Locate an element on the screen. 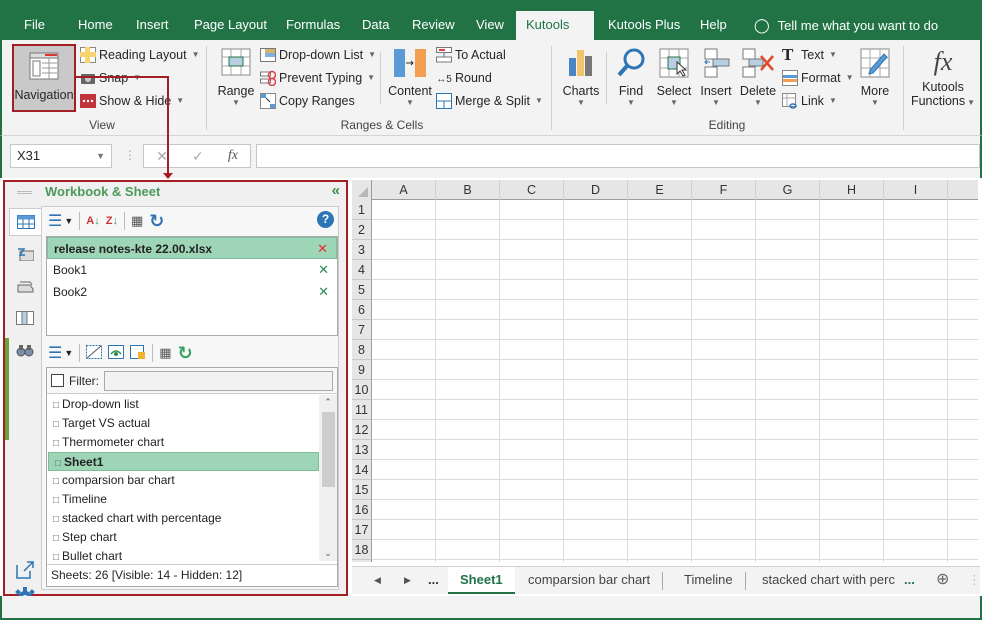  tab-view: View is located at coordinates (490, 25).